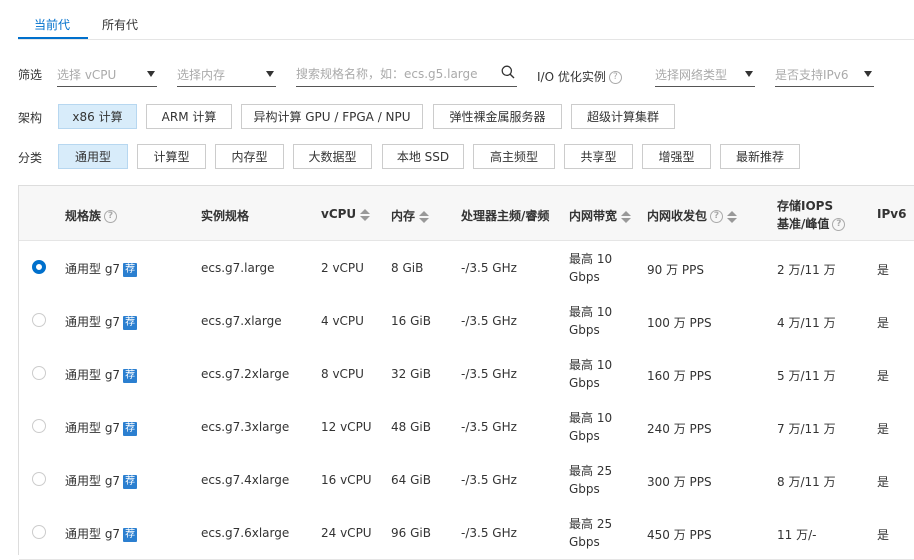  Describe the element at coordinates (679, 376) in the screenshot. I see `cell-pps: 160 万 PPS` at that location.